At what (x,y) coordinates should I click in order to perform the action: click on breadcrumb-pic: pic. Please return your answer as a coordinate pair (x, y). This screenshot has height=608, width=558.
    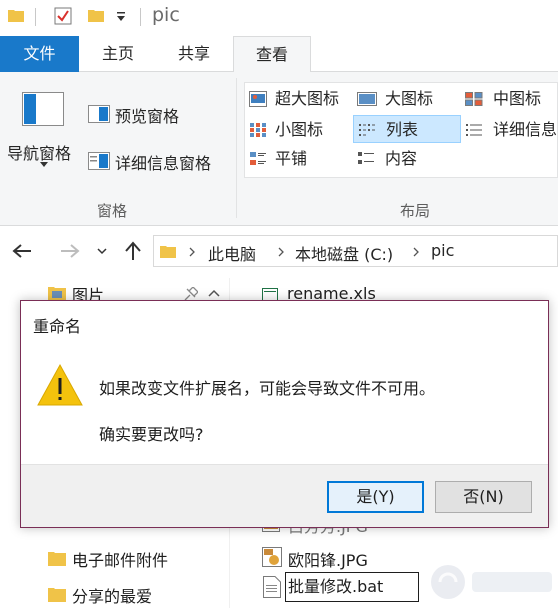
    Looking at the image, I should click on (442, 250).